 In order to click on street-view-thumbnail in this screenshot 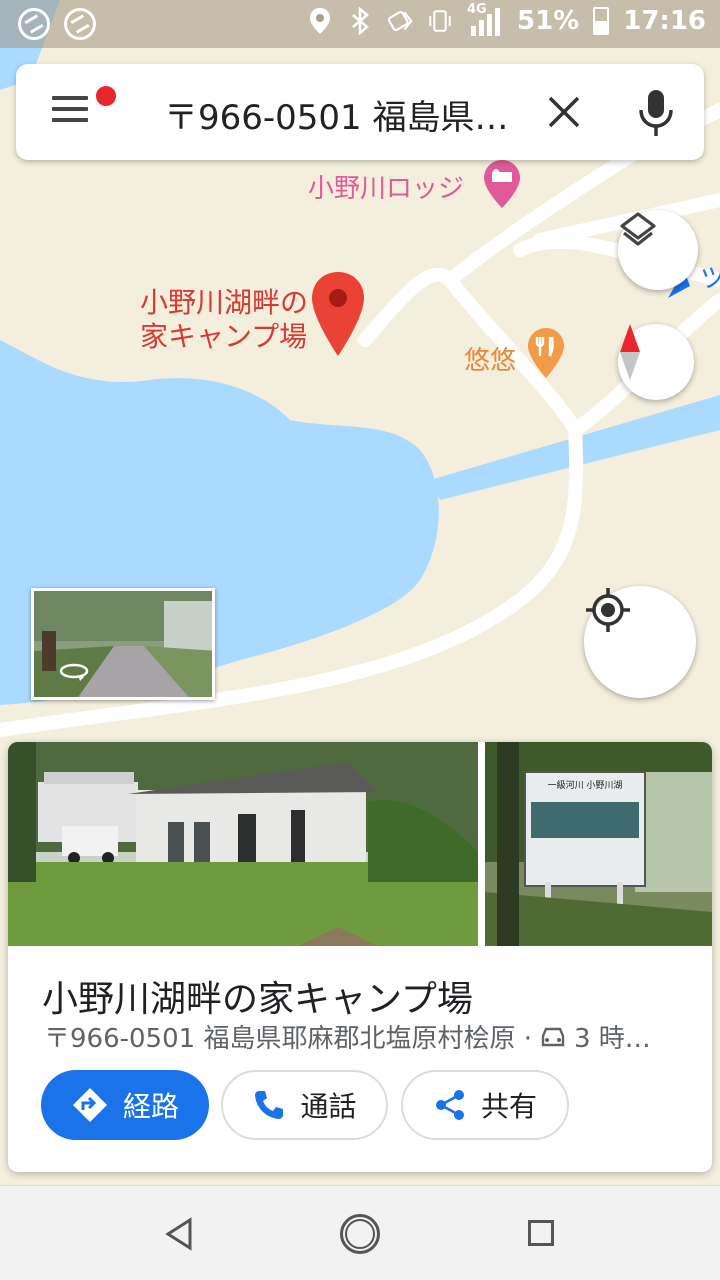, I will do `click(123, 644)`.